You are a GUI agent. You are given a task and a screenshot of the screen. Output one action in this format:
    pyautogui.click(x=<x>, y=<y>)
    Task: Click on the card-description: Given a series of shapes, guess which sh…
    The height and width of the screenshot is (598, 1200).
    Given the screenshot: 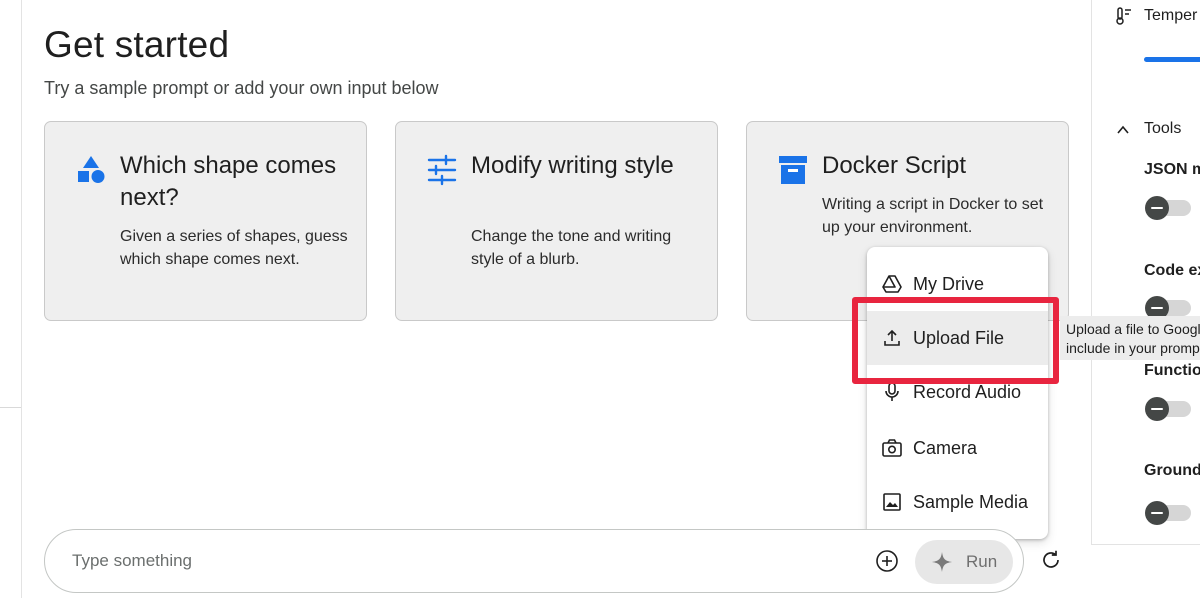 What is the action you would take?
    pyautogui.click(x=234, y=248)
    